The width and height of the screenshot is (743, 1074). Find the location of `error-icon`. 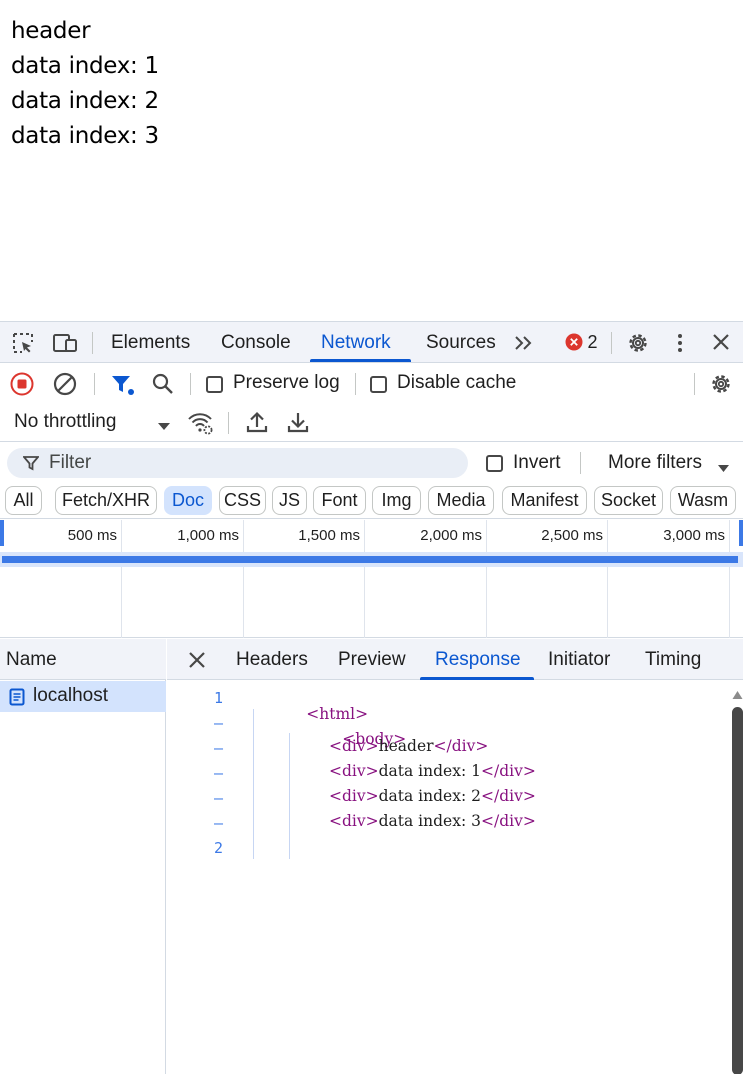

error-icon is located at coordinates (574, 342).